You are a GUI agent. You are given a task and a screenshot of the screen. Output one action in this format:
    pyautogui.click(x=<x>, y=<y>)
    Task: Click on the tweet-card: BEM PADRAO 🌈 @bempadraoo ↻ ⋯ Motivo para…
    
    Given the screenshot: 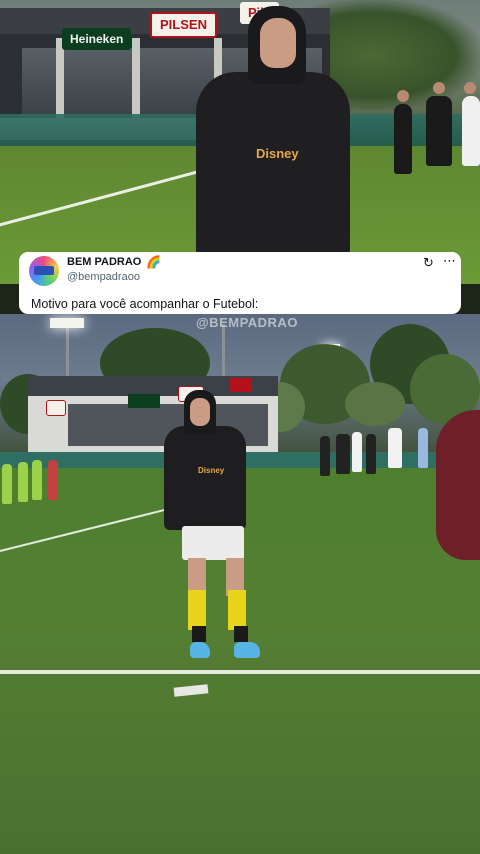 What is the action you would take?
    pyautogui.click(x=240, y=283)
    